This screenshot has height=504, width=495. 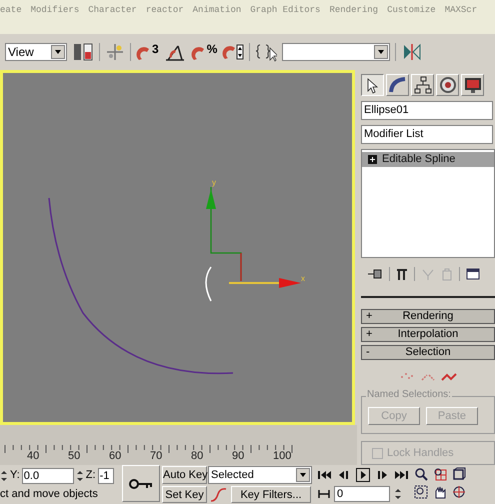 I want to click on axis-label: Z:, so click(x=91, y=476).